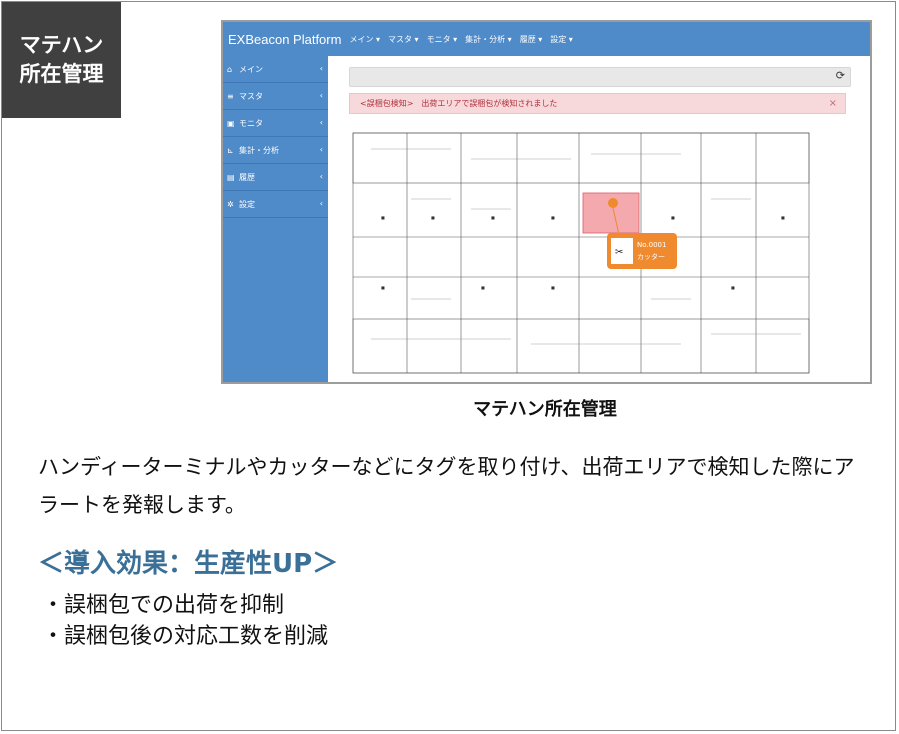 This screenshot has width=899, height=734. Describe the element at coordinates (600, 77) in the screenshot. I see `search-bar: ⟳` at that location.